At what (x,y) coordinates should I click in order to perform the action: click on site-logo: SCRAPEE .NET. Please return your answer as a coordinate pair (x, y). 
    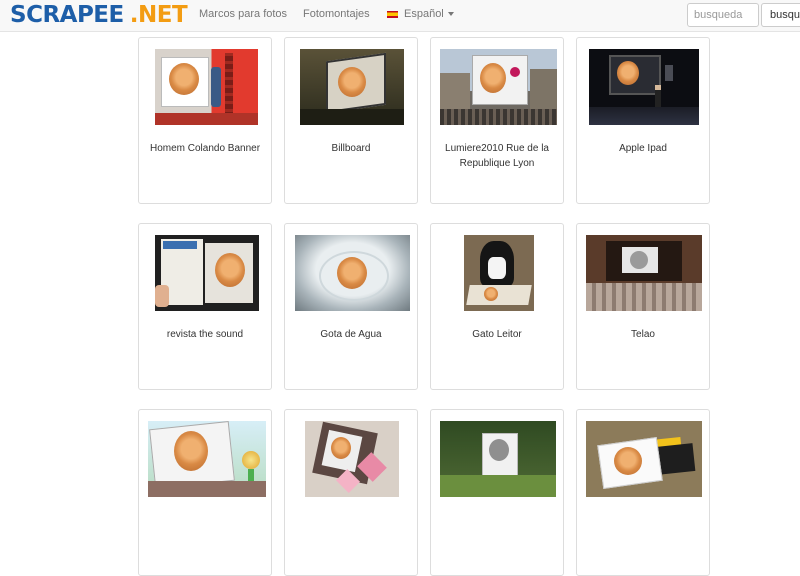
    Looking at the image, I should click on (99, 15).